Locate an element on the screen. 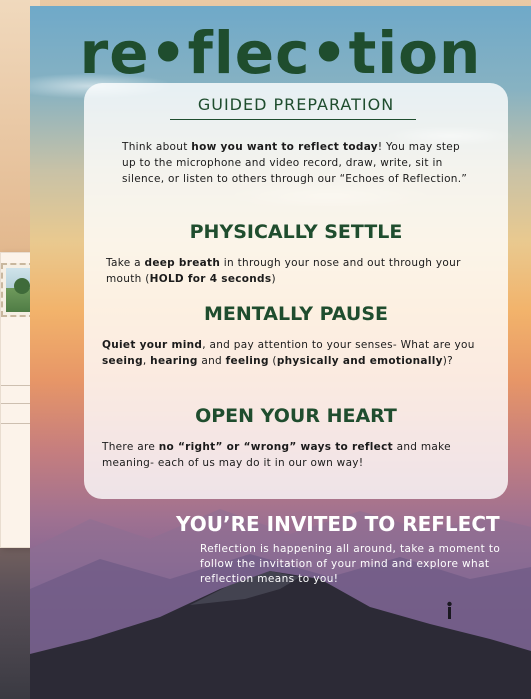 The image size is (531, 699). tree-icon is located at coordinates (22, 286).